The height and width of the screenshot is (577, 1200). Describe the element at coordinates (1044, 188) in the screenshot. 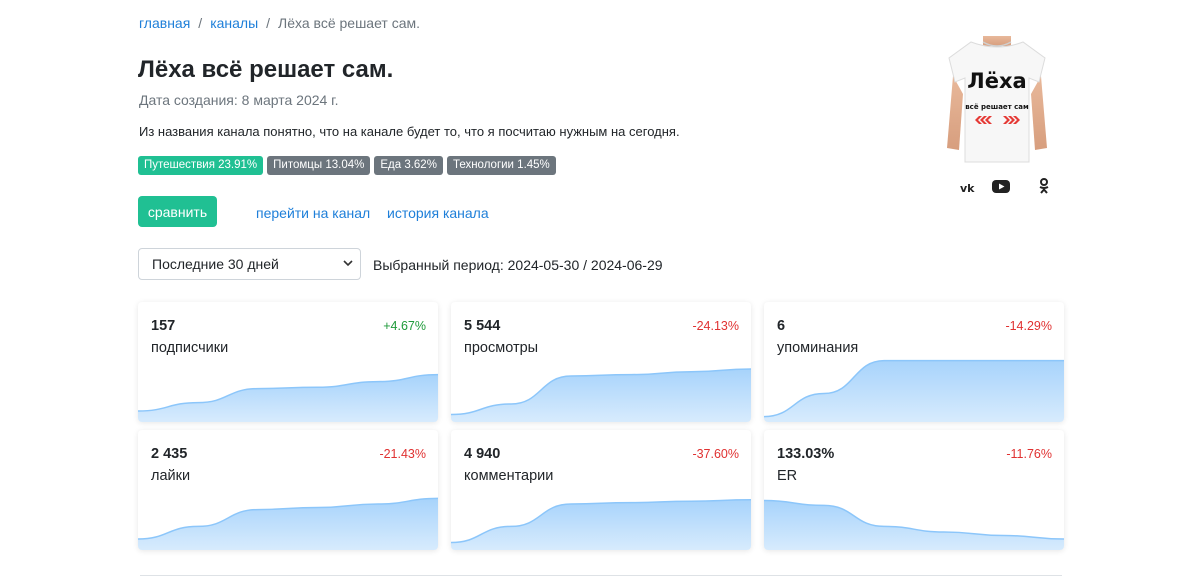

I see `odnoklassniki-icon` at that location.